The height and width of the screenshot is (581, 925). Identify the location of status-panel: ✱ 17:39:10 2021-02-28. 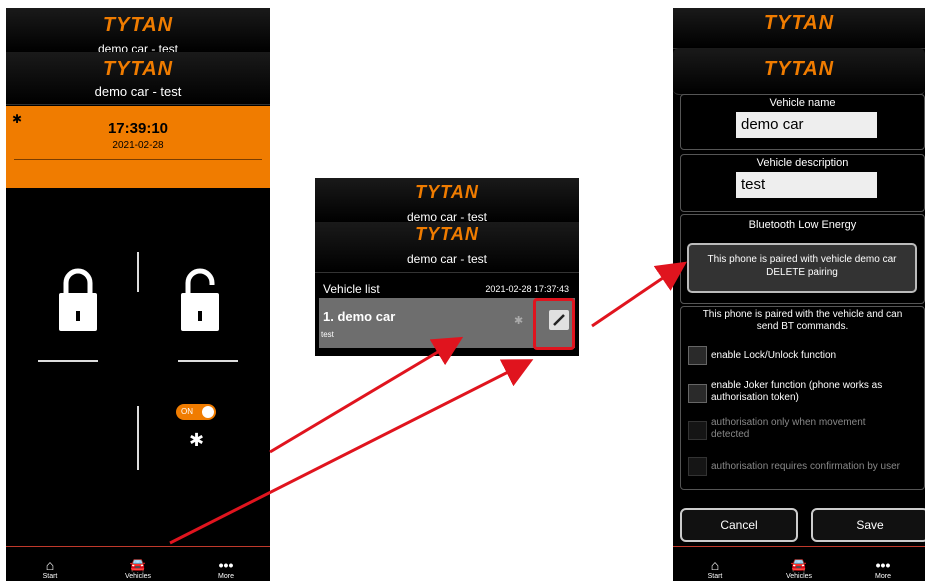
(138, 147).